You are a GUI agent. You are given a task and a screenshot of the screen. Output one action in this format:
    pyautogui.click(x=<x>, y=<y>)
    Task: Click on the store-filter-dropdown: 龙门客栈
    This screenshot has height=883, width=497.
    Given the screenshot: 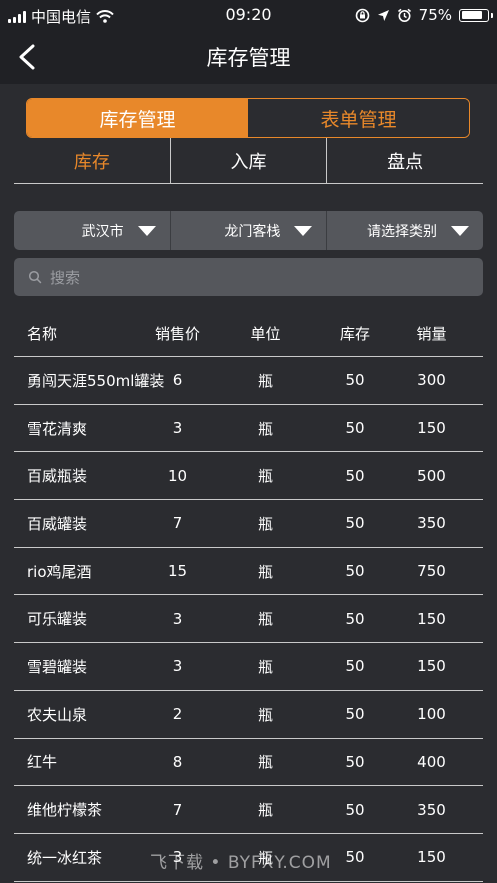 What is the action you would take?
    pyautogui.click(x=248, y=230)
    